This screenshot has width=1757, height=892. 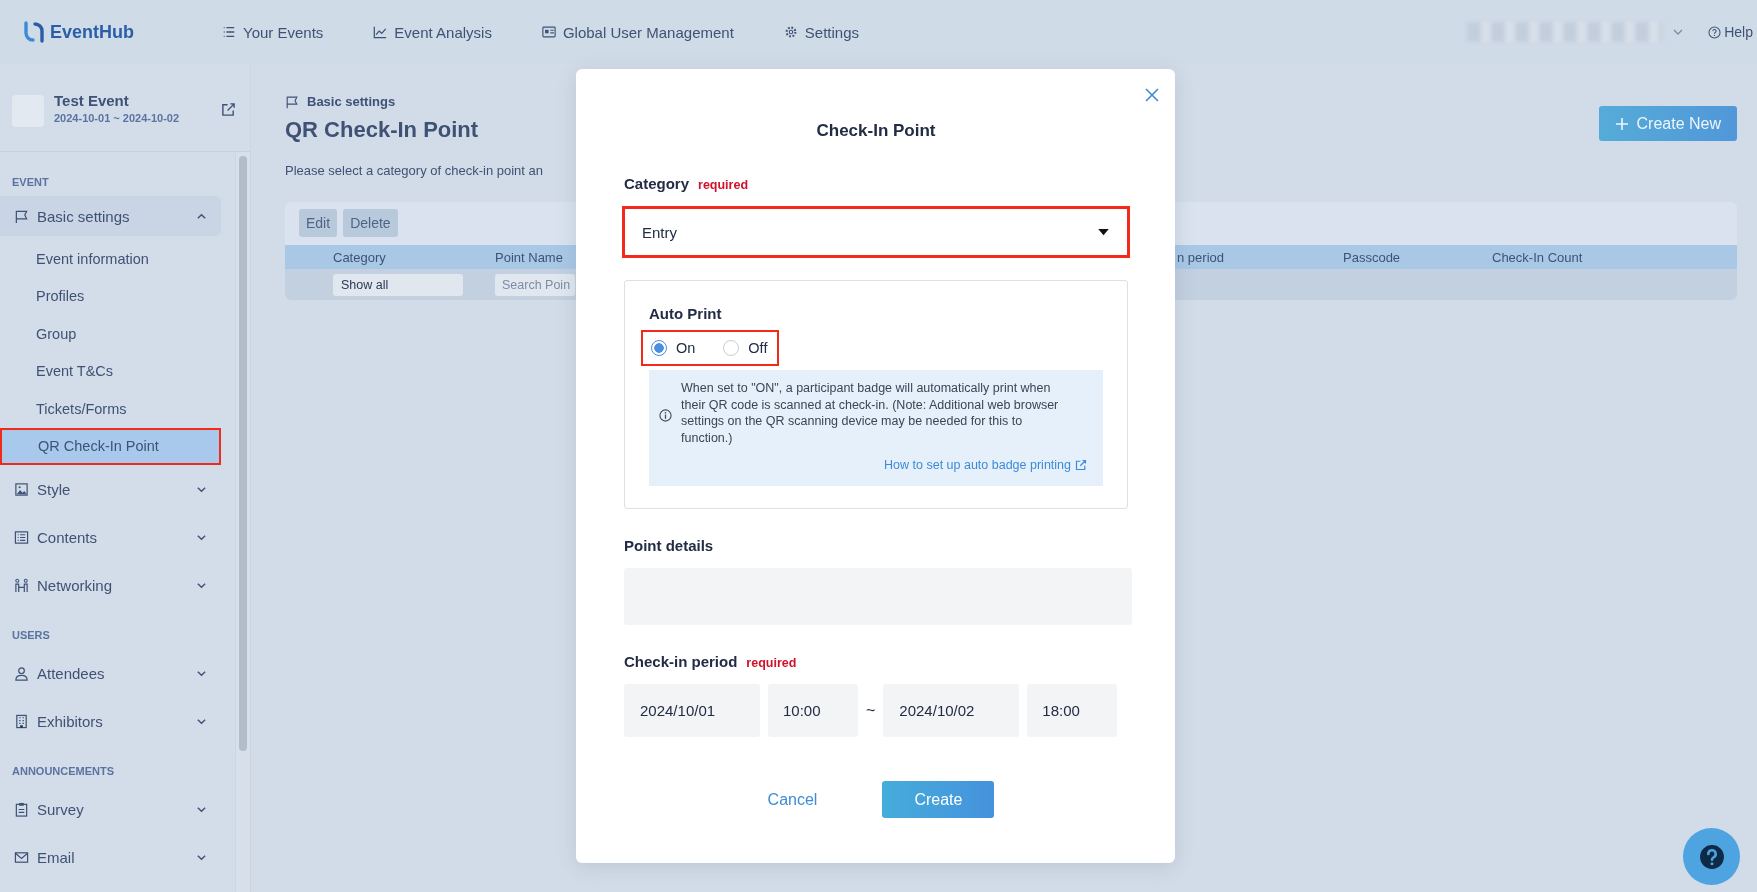 What do you see at coordinates (535, 284) in the screenshot?
I see `search-field: Search Poin` at bounding box center [535, 284].